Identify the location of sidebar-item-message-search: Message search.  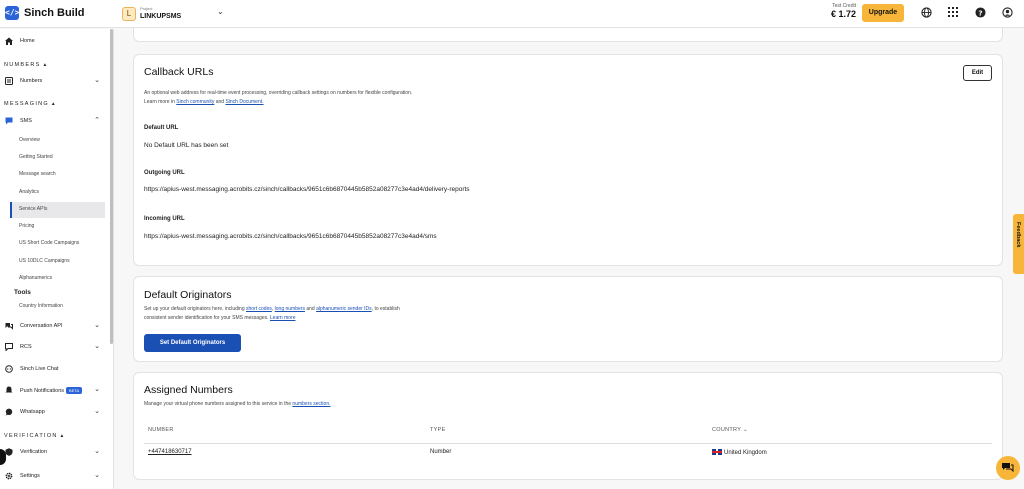
(37, 174).